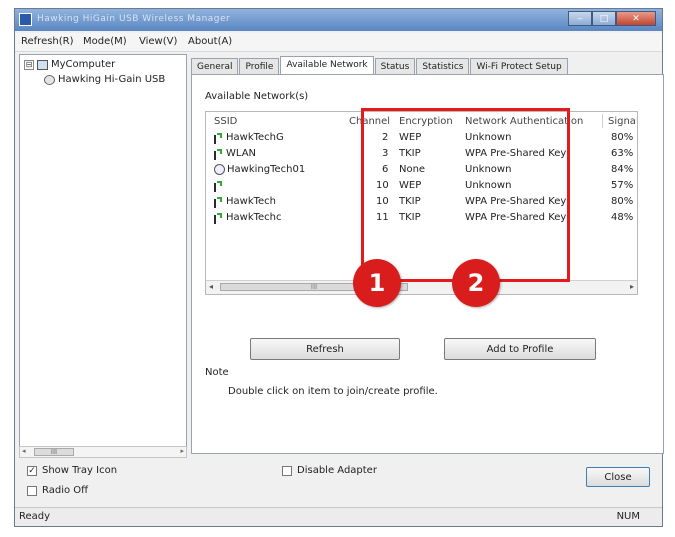  I want to click on tree-root-mycomputer: ⊟ MyComputer, so click(69, 64).